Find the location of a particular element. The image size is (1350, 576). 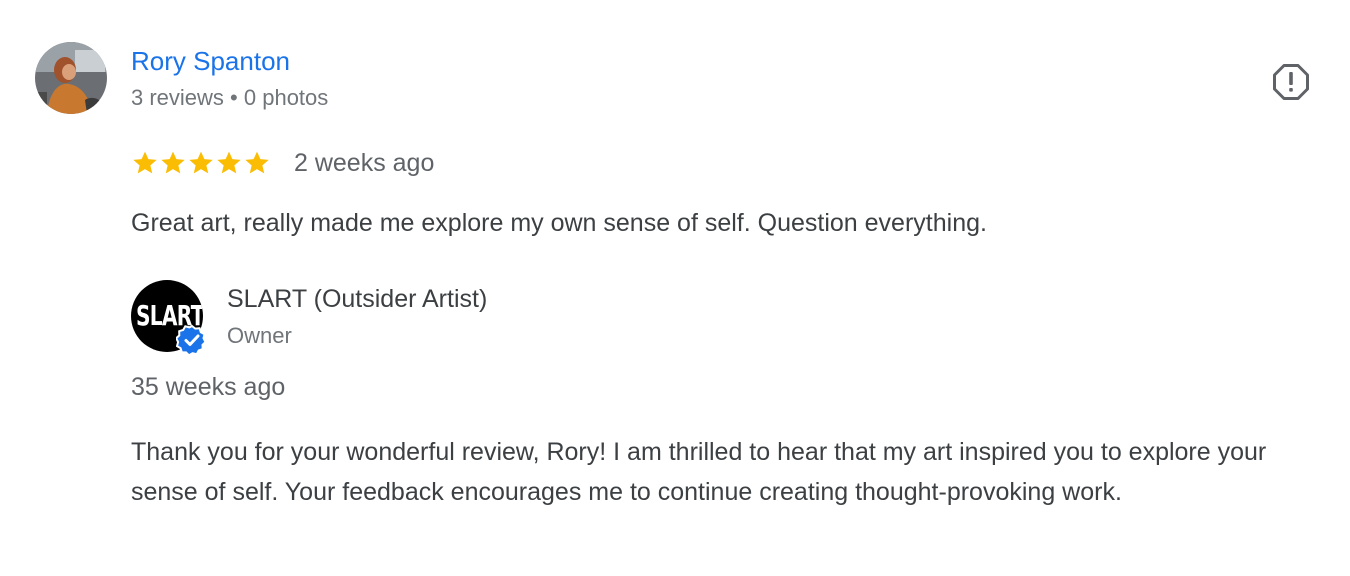

report-flag-icon is located at coordinates (1291, 82).